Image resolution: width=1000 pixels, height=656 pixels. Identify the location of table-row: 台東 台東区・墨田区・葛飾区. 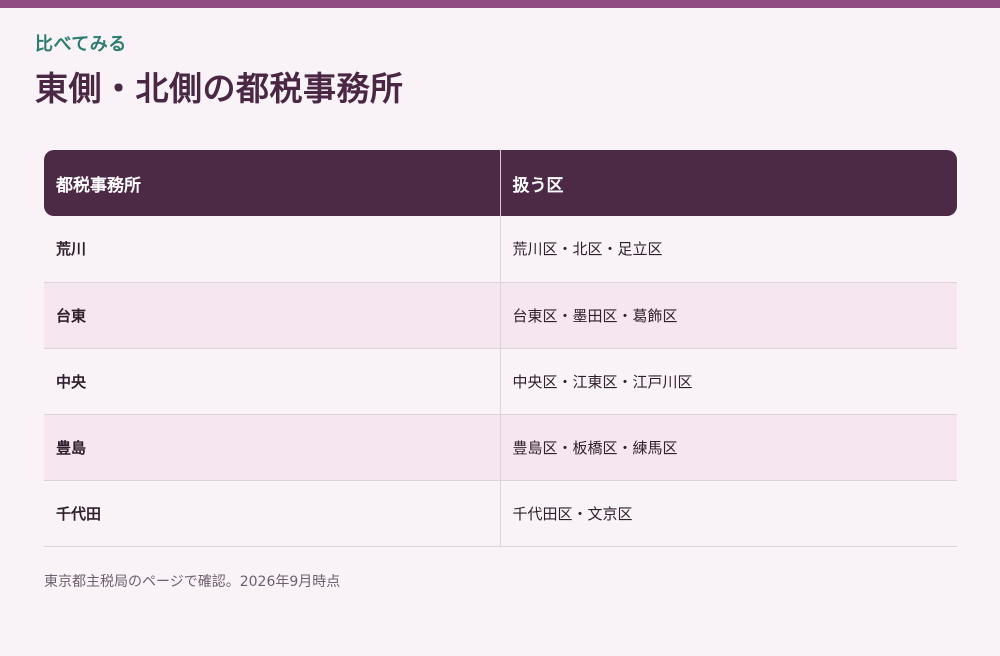
(500, 315).